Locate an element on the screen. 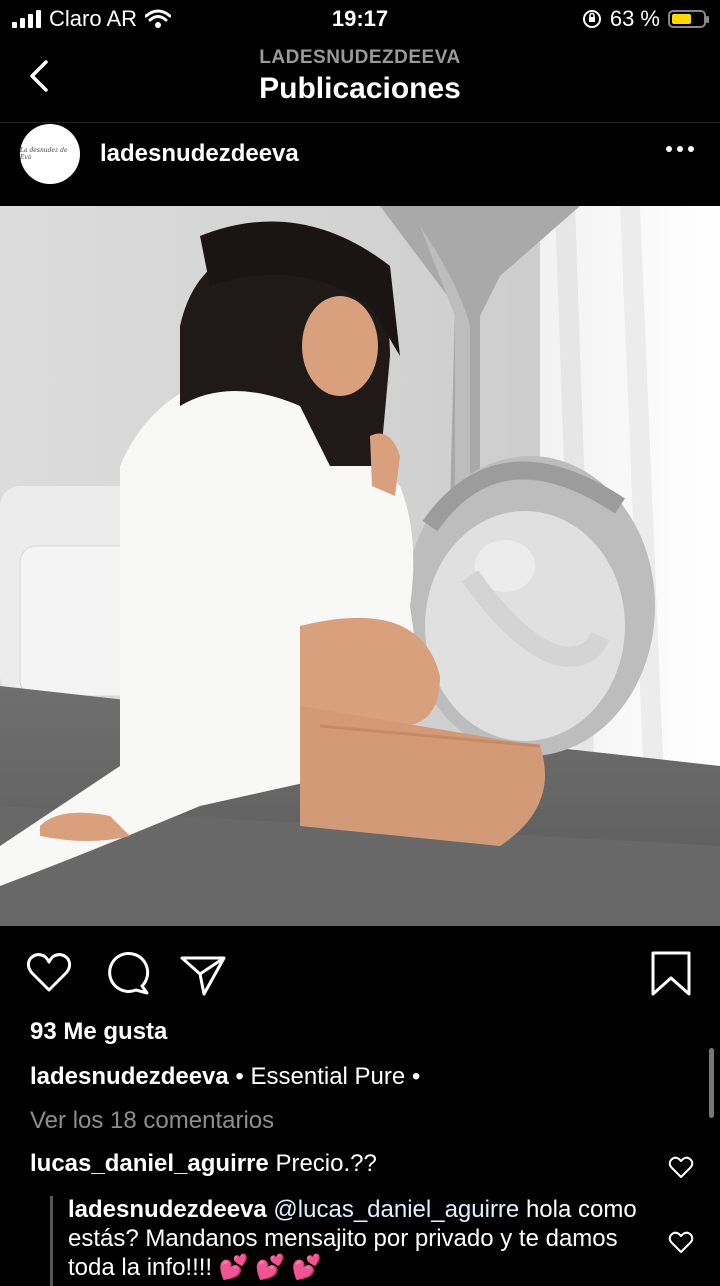 The width and height of the screenshot is (720, 1286). avatar: La desnudez de Eva is located at coordinates (50, 154).